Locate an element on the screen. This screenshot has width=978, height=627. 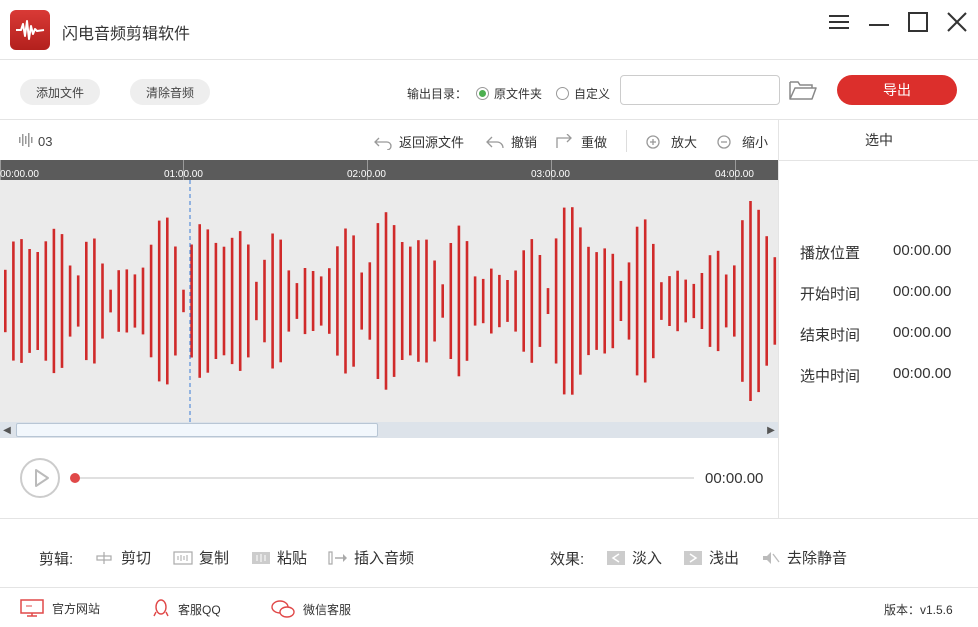
export-button: 导出 is located at coordinates (897, 90).